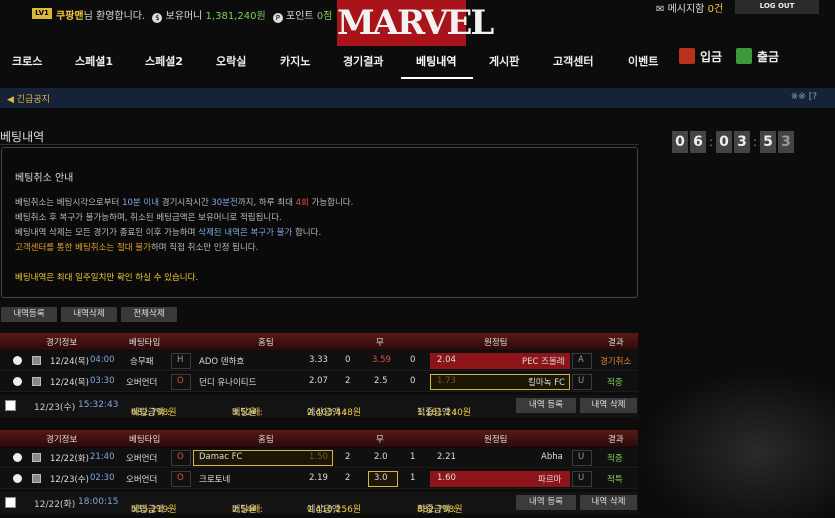 The image size is (835, 518). Describe the element at coordinates (446, 478) in the screenshot. I see `away-odds: 1.60` at that location.